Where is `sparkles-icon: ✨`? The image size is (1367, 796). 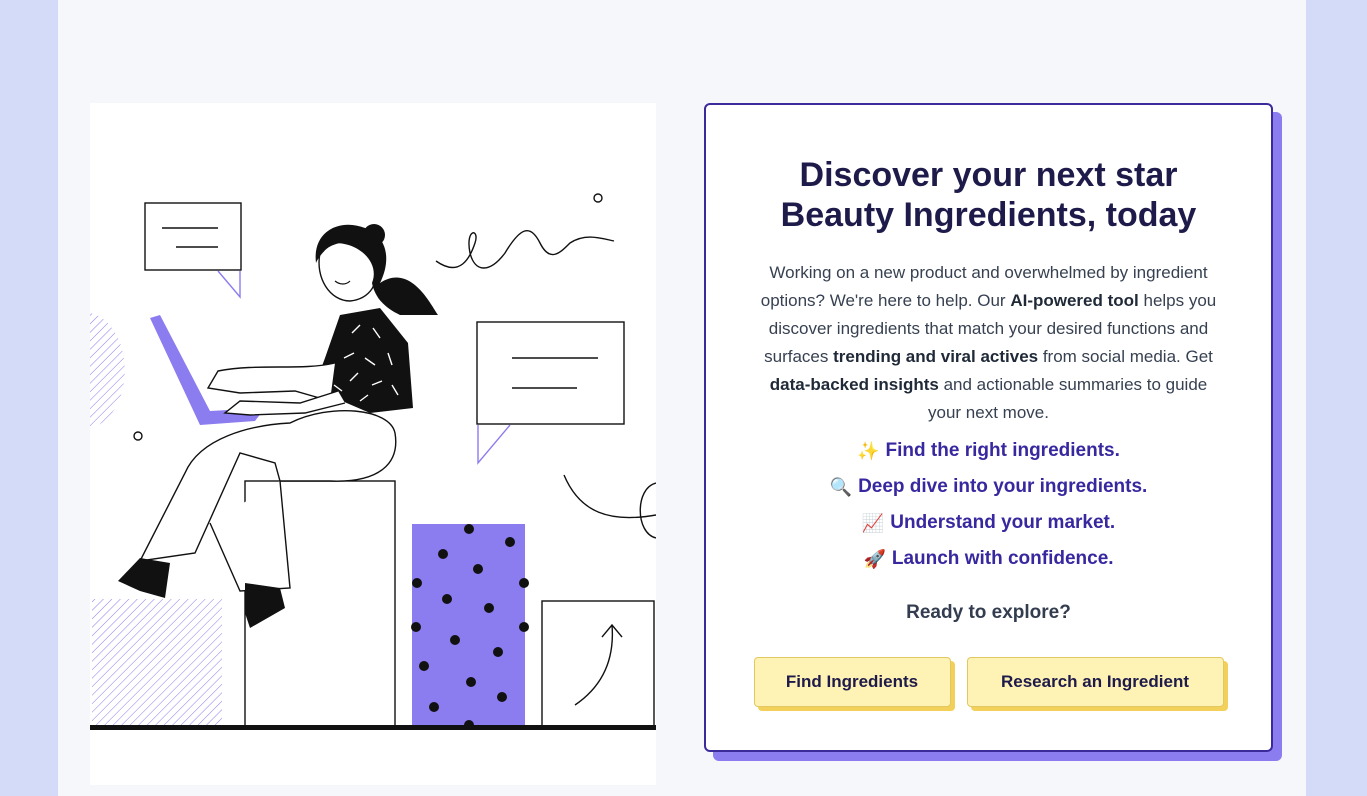 sparkles-icon: ✨ is located at coordinates (868, 451).